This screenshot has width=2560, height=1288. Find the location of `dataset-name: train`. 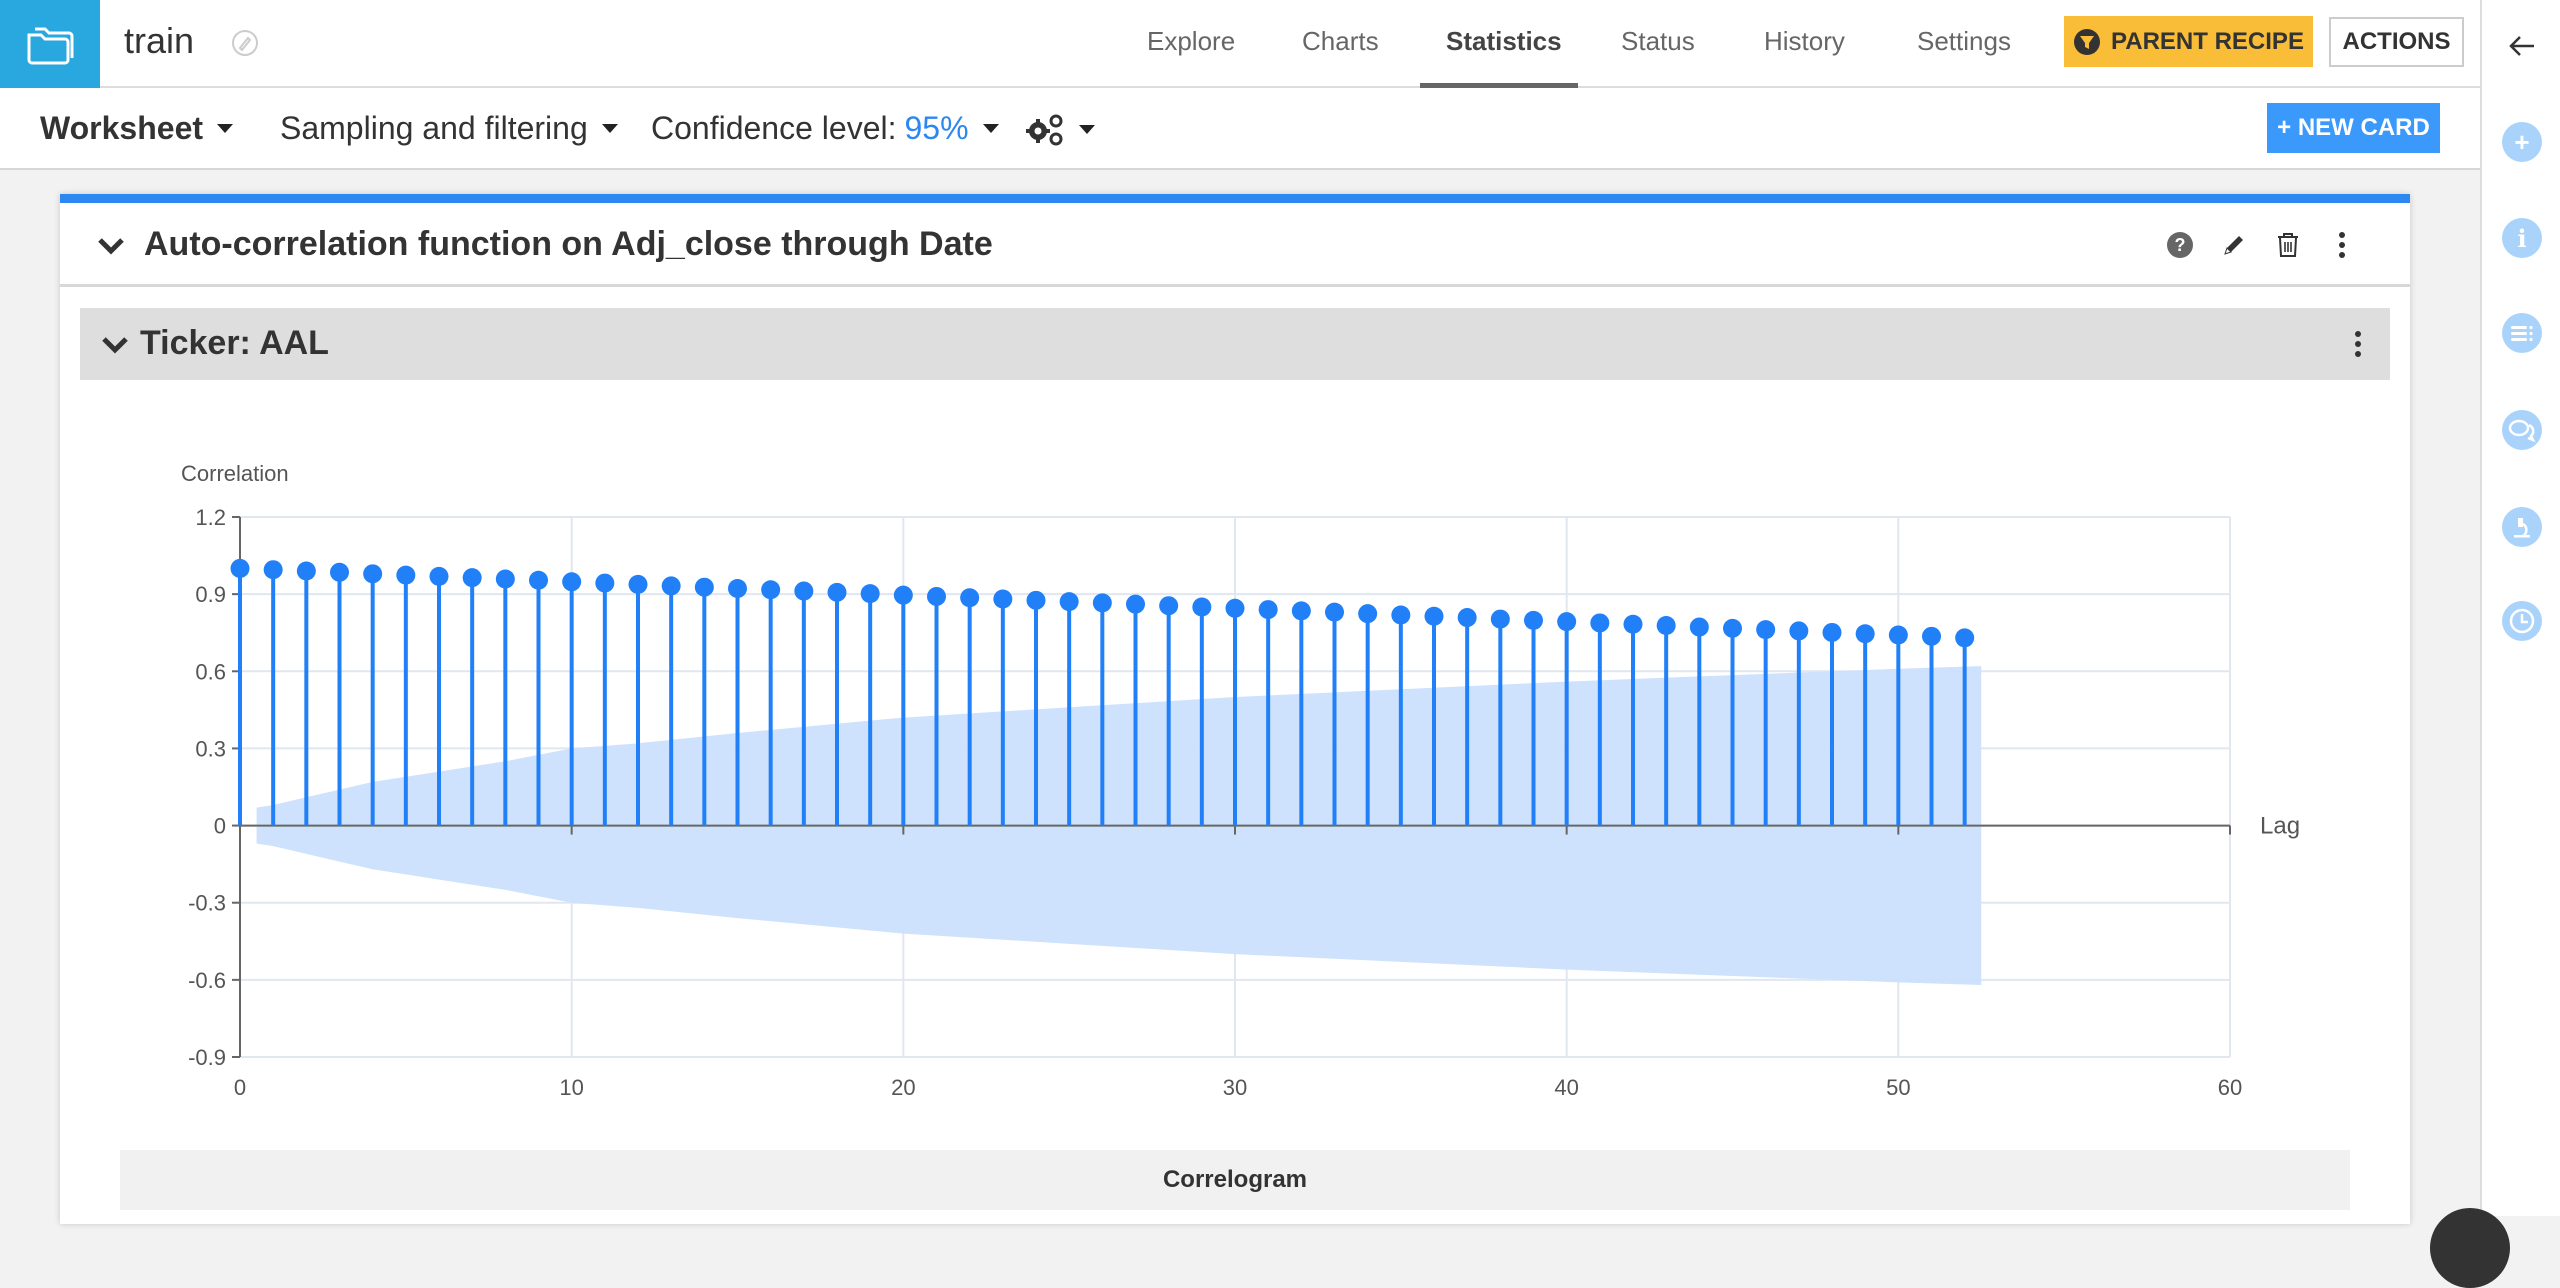

dataset-name: train is located at coordinates (159, 40).